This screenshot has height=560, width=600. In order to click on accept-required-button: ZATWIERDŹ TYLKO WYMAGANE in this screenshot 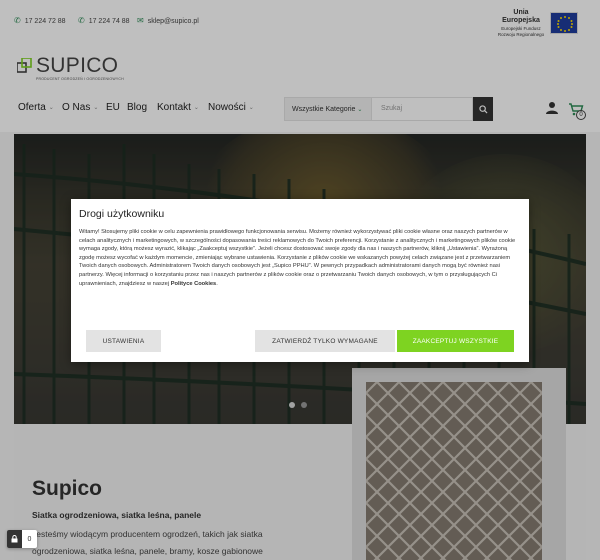, I will do `click(325, 341)`.